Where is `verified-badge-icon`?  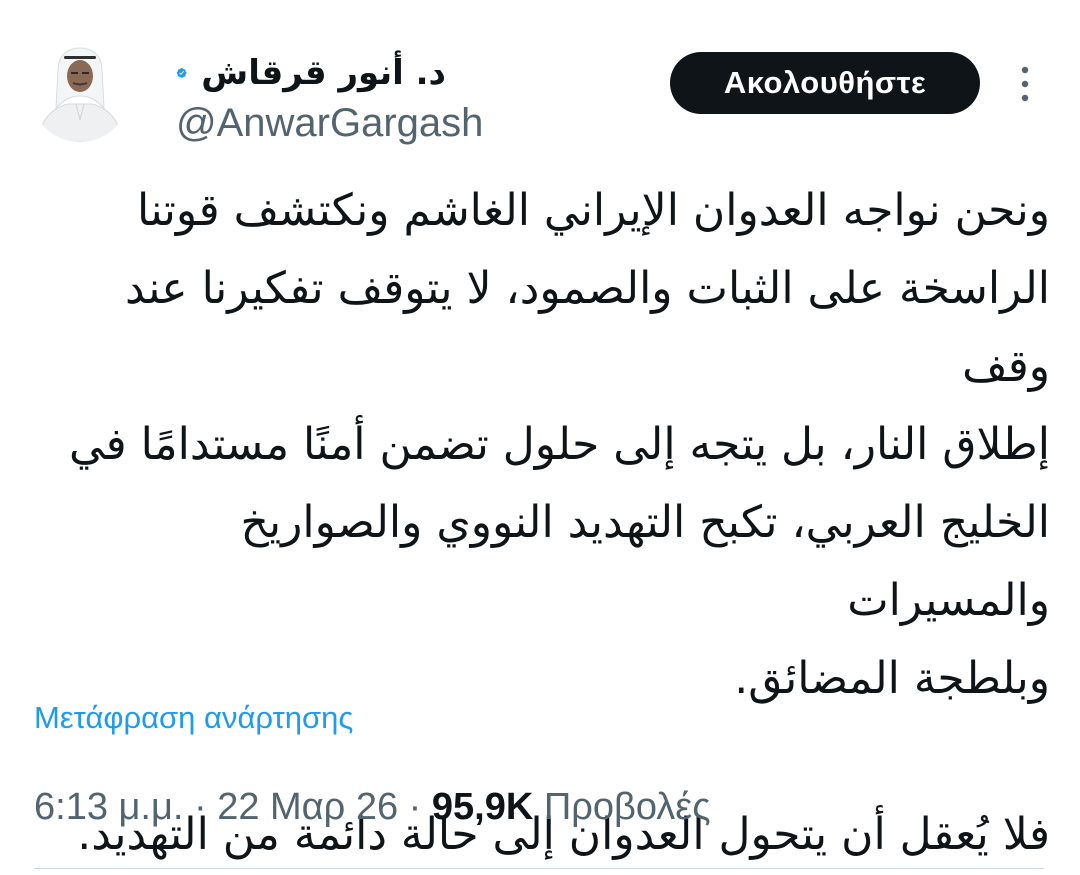 verified-badge-icon is located at coordinates (181, 73).